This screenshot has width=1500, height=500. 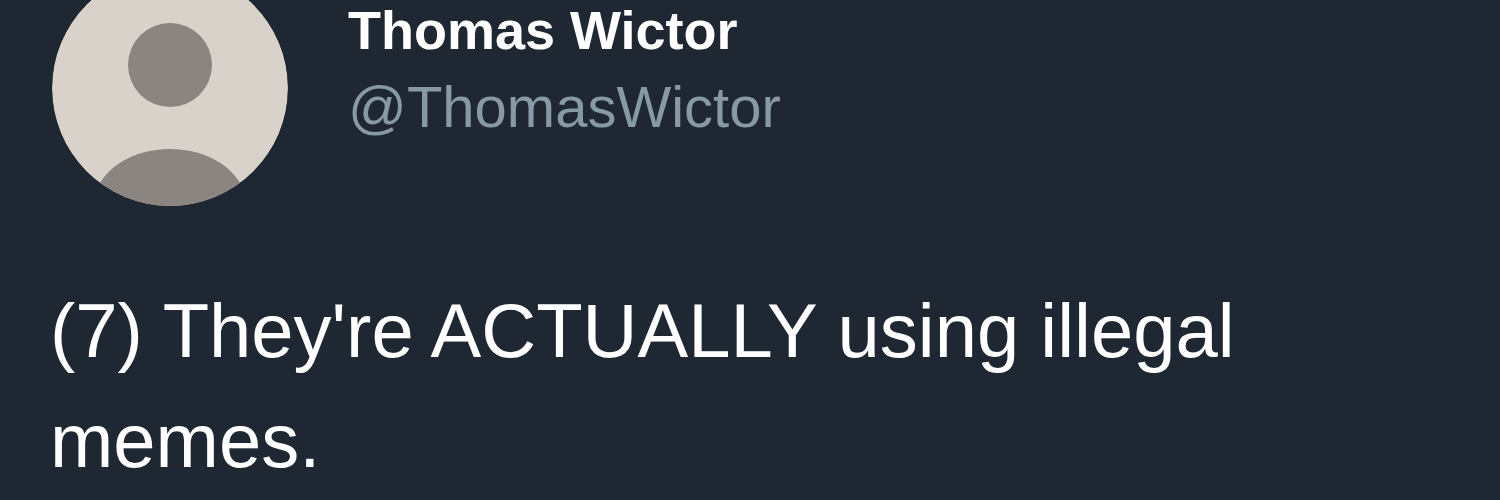 What do you see at coordinates (564, 107) in the screenshot?
I see `author-handle: @ThomasWictor` at bounding box center [564, 107].